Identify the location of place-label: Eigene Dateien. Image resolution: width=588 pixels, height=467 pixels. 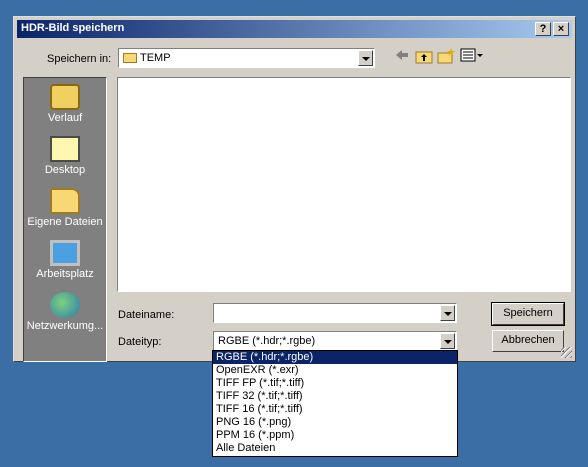
(65, 222).